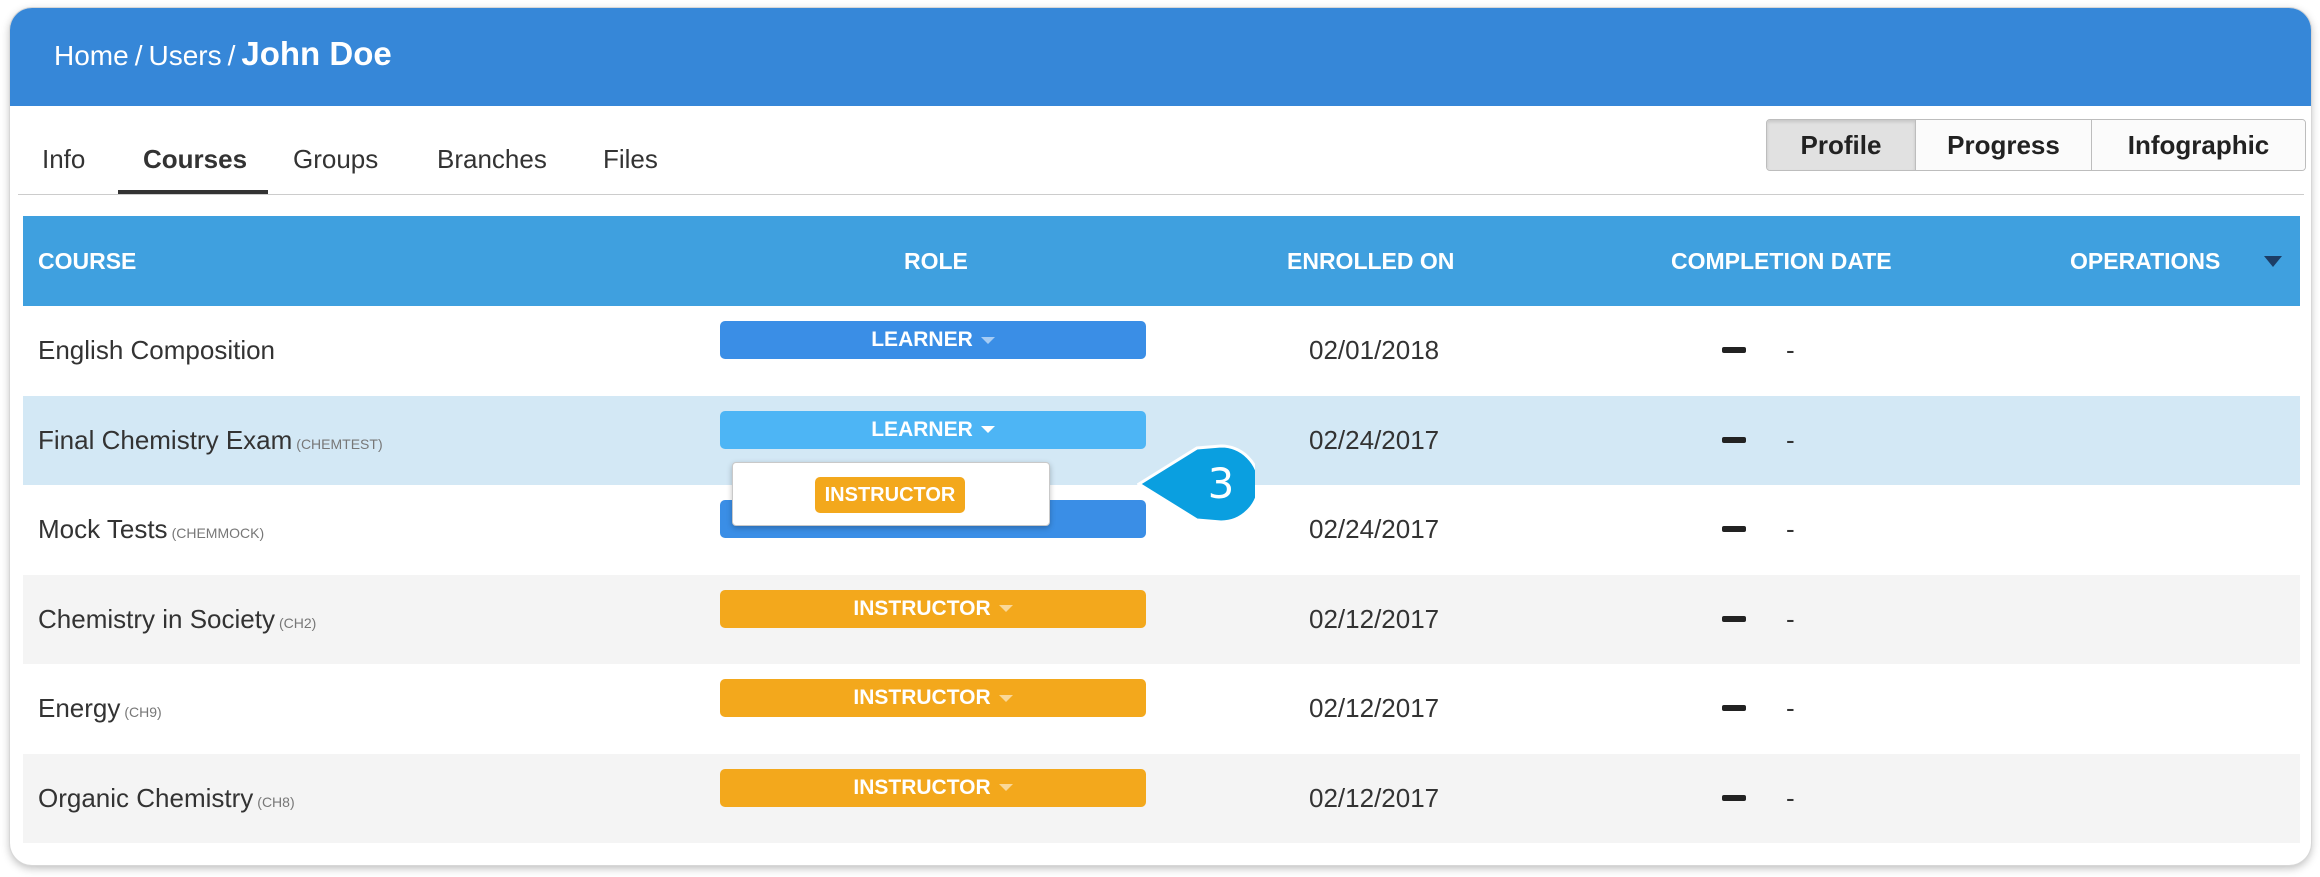 The width and height of the screenshot is (2320, 877). What do you see at coordinates (1198, 484) in the screenshot?
I see `step-callout: 3` at bounding box center [1198, 484].